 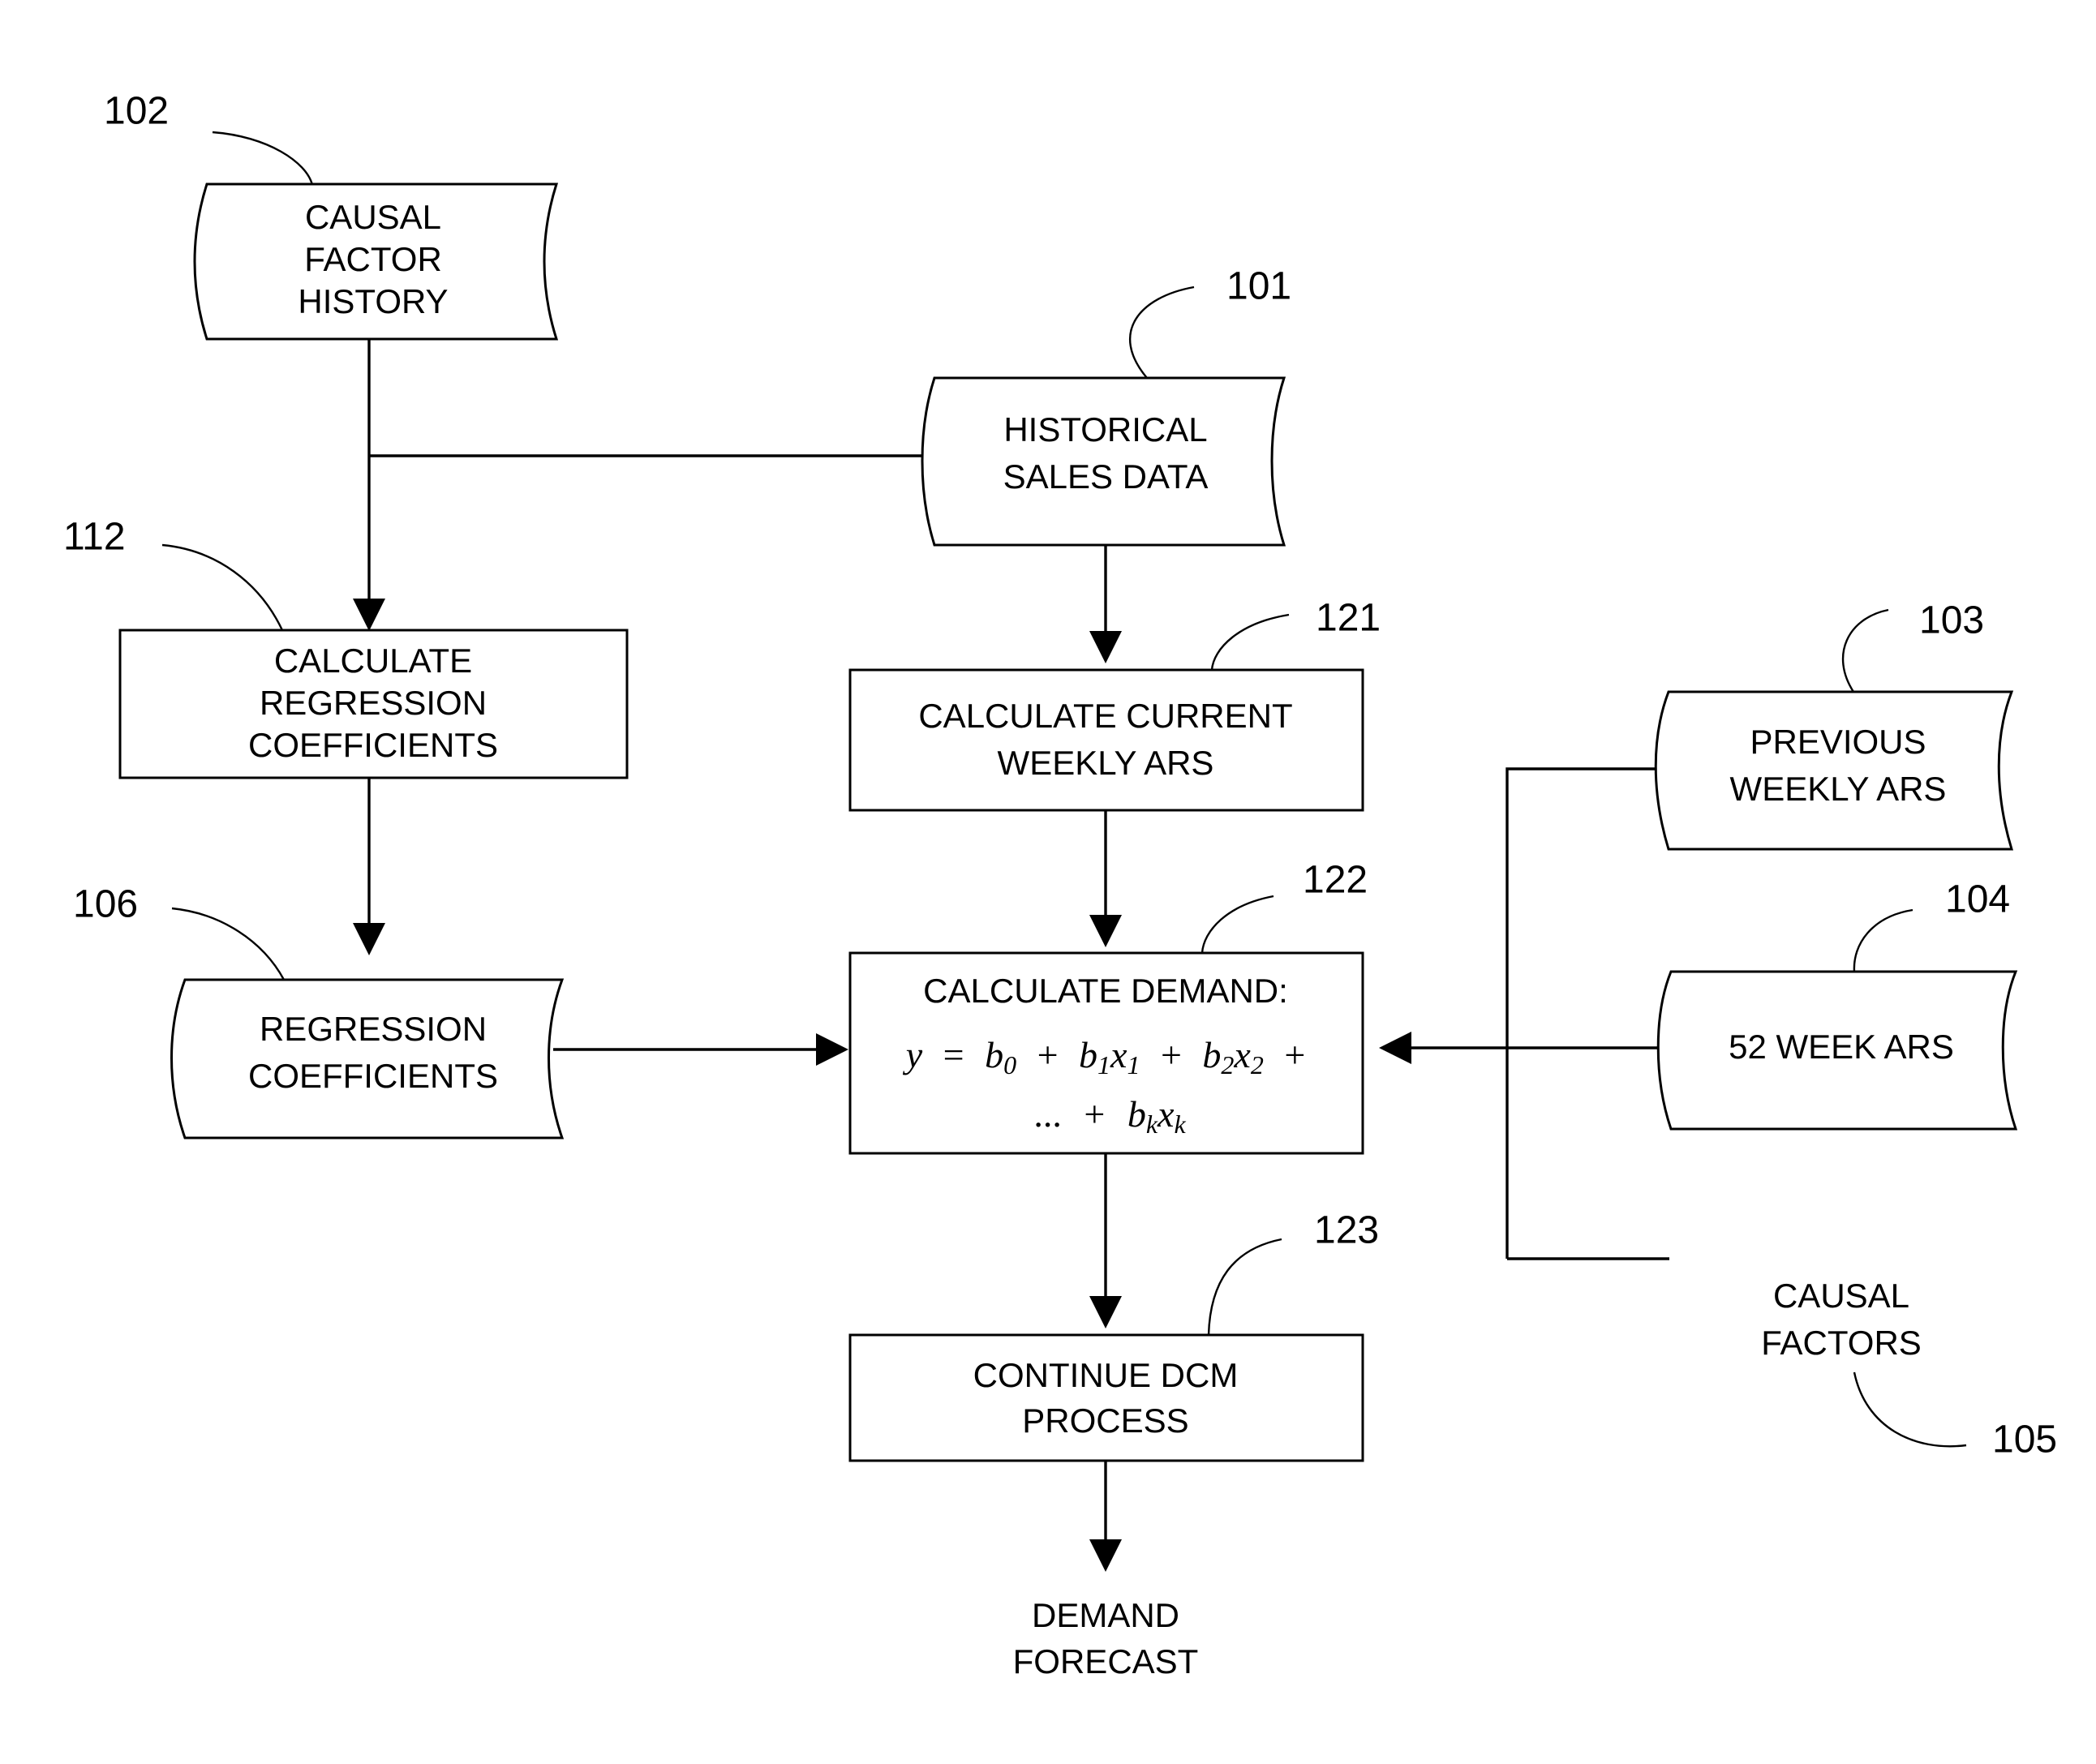 I want to click on calculate-demand-formula-line2: ... + bkxk, so click(x=1110, y=1116).